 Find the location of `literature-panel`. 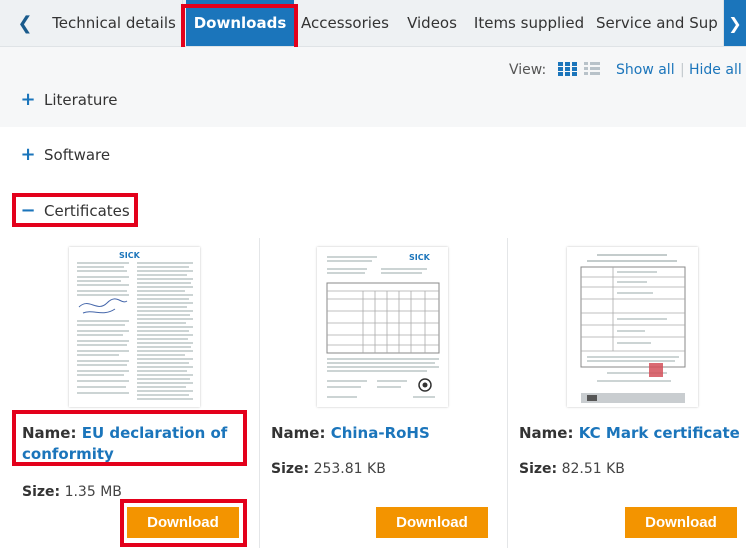

literature-panel is located at coordinates (373, 87).